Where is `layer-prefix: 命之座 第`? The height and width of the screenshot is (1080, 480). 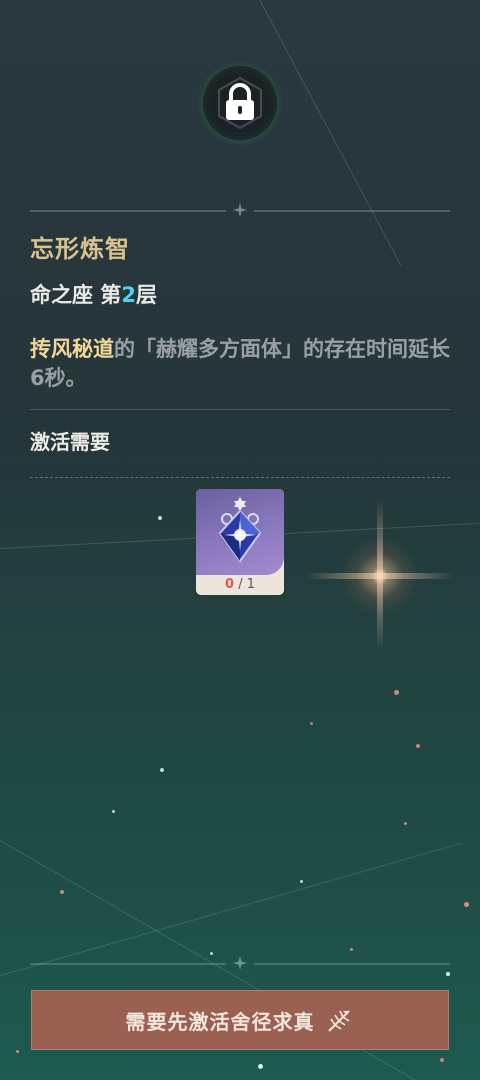 layer-prefix: 命之座 第 is located at coordinates (76, 295).